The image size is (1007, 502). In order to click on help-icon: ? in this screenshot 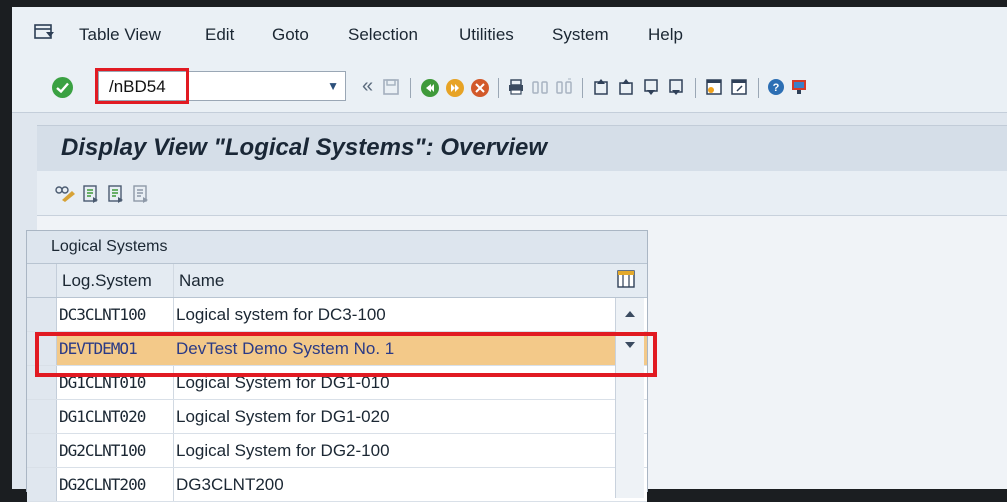, I will do `click(776, 87)`.